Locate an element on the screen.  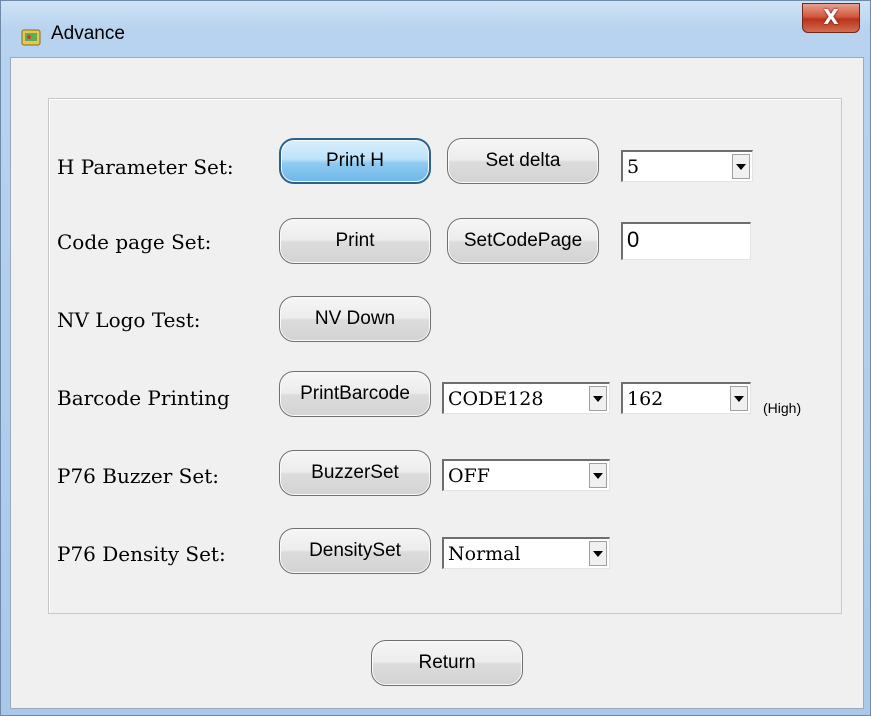
set-code-page-button: SetCodePage is located at coordinates (523, 241).